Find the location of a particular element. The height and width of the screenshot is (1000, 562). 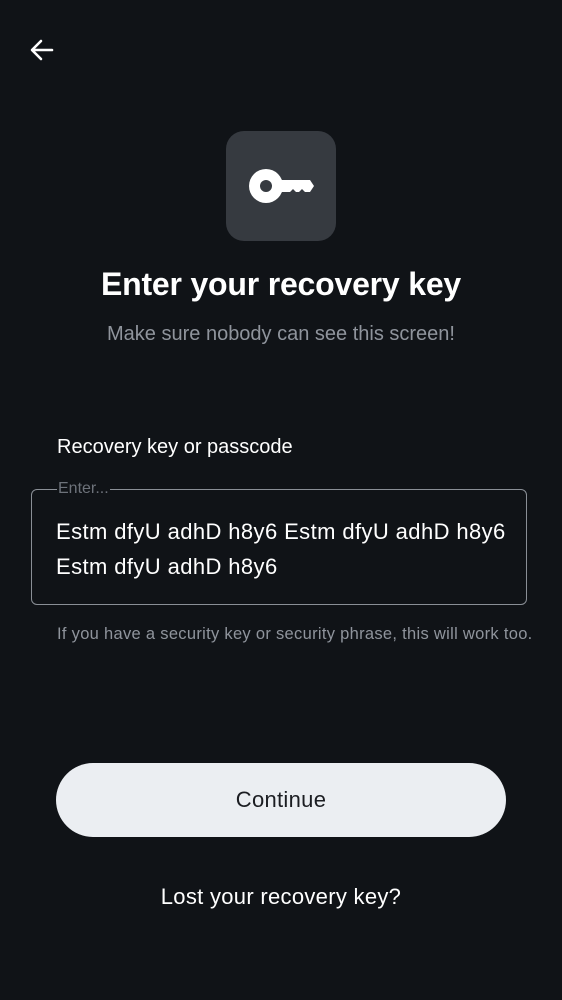

lost-recovery-key-link: Lost your recovery key? is located at coordinates (281, 897).